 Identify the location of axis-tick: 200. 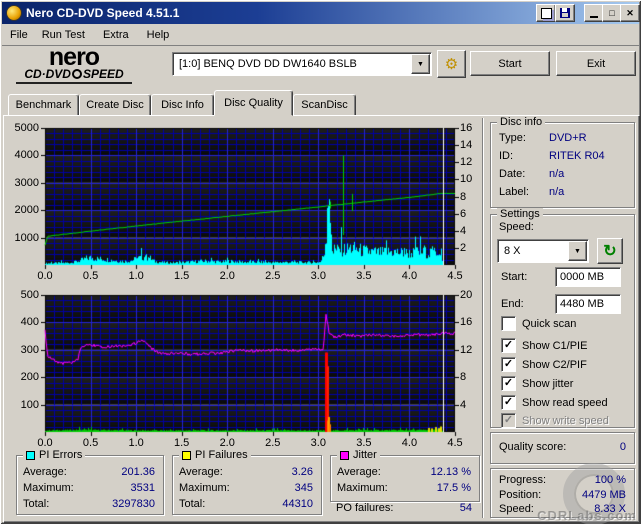
(29, 377).